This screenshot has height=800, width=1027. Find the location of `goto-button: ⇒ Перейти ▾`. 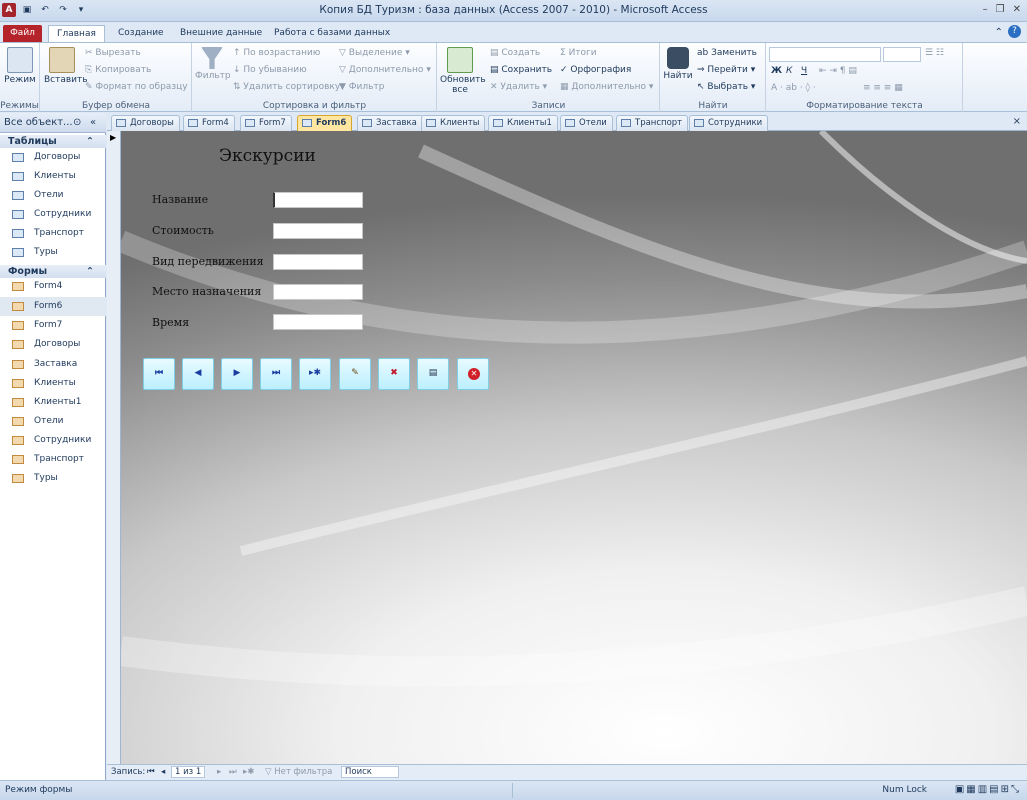

goto-button: ⇒ Перейти ▾ is located at coordinates (726, 70).